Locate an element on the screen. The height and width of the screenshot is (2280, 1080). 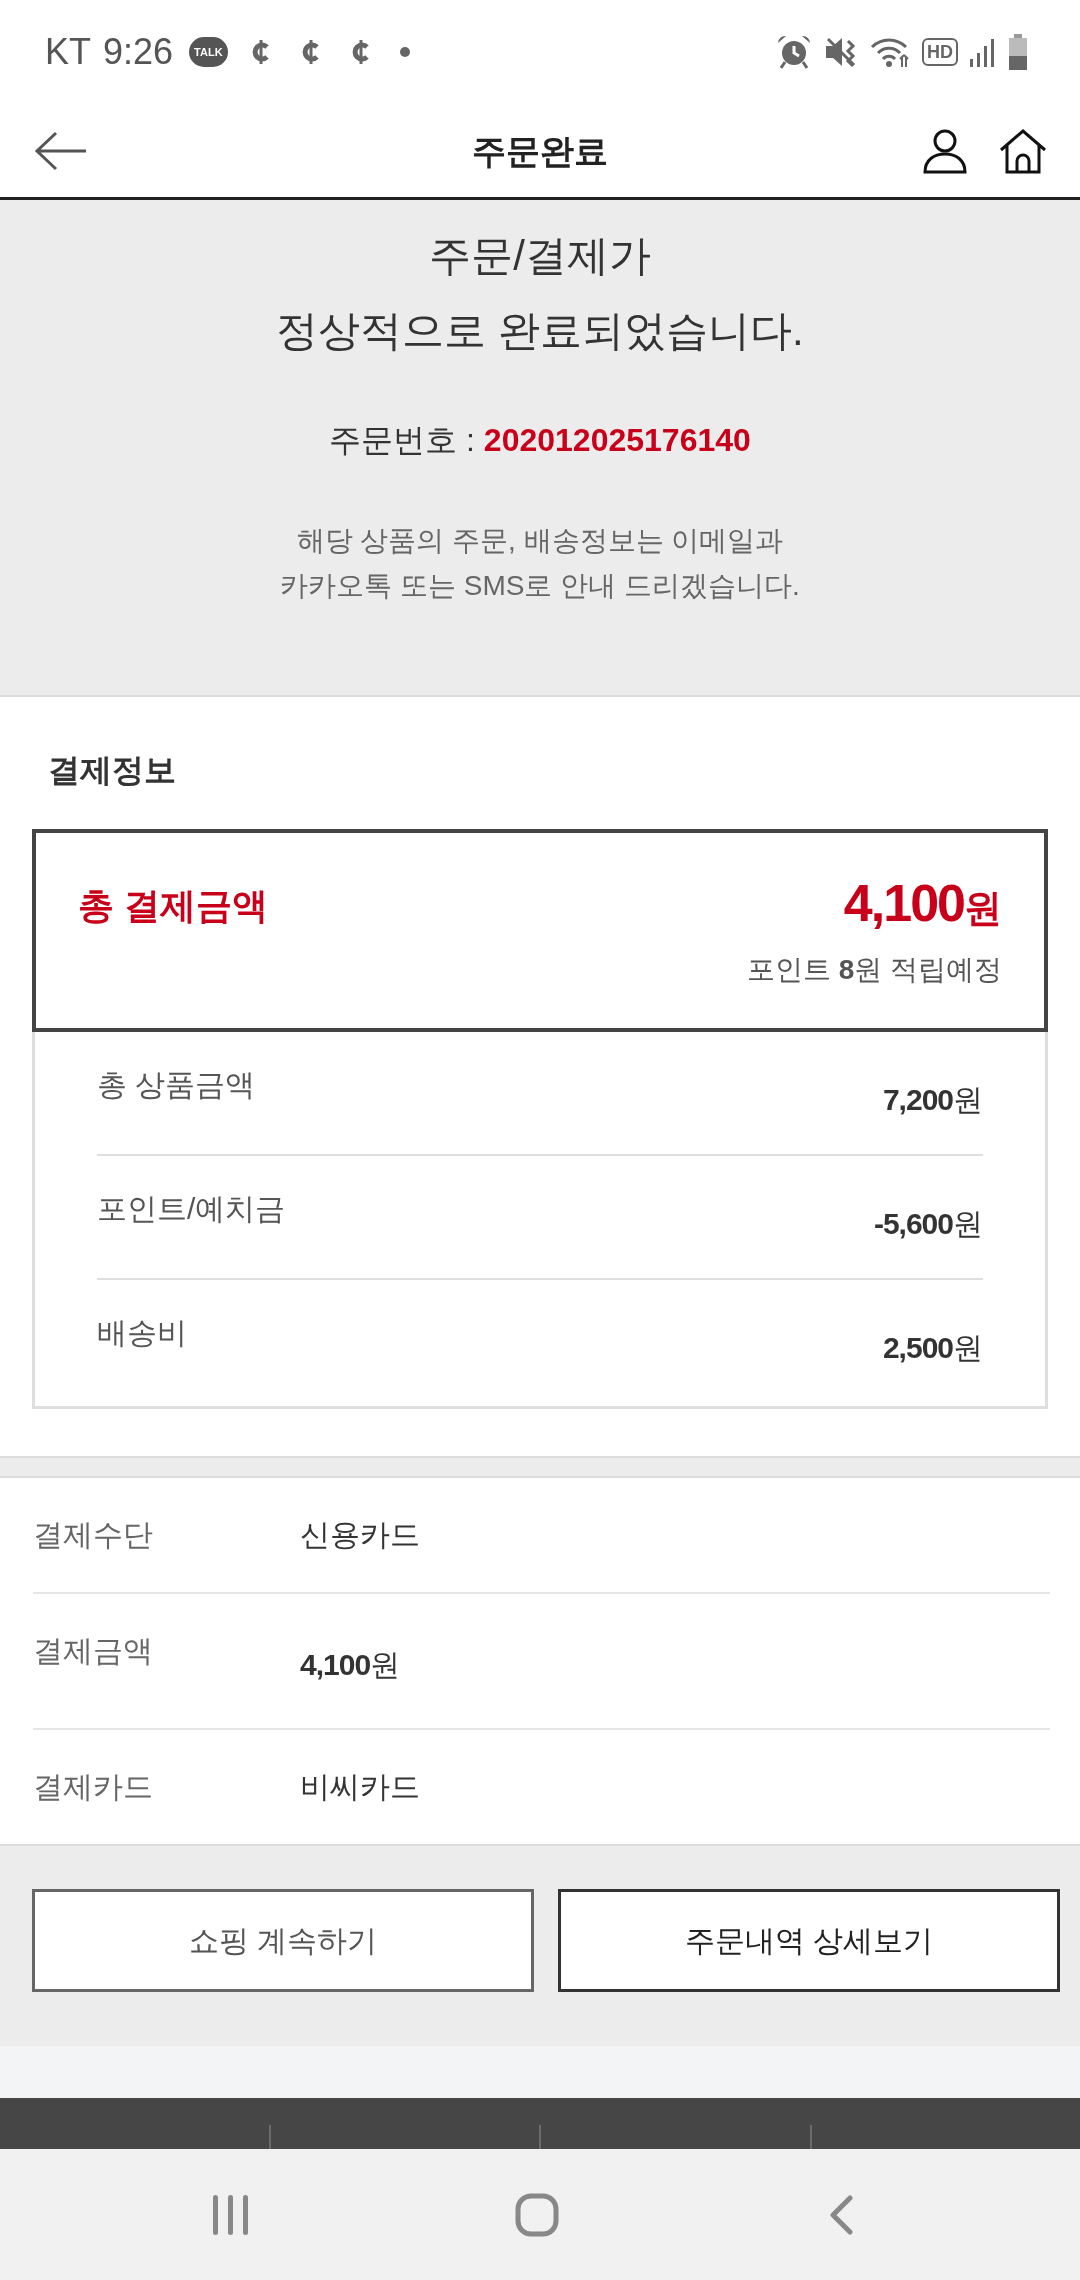
payment-detail-label: 결제수단 is located at coordinates (93, 1535).